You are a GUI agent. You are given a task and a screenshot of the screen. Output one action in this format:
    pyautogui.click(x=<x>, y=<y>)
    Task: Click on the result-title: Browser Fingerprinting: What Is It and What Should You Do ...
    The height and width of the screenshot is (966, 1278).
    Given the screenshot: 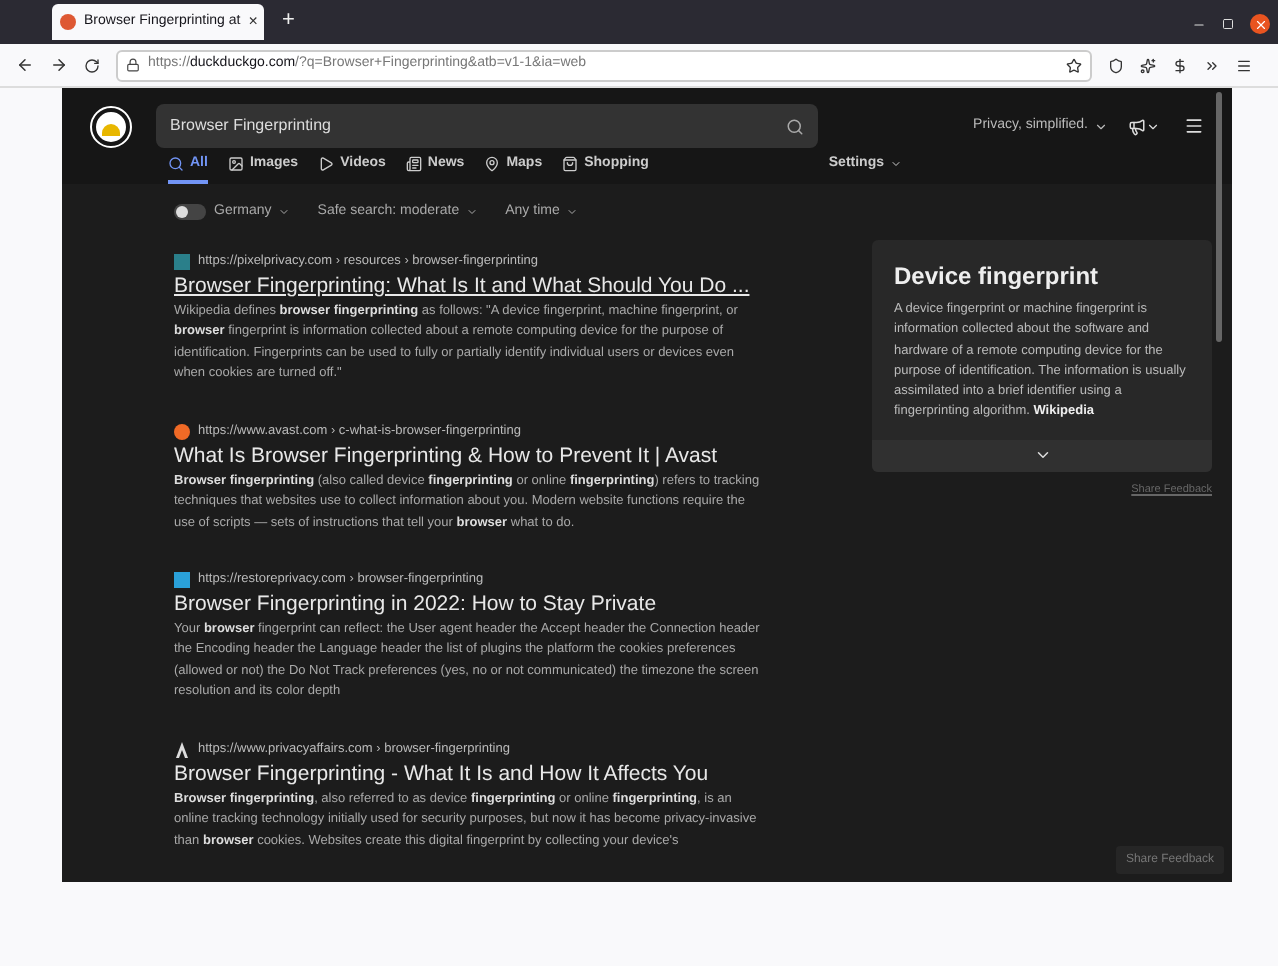 What is the action you would take?
    pyautogui.click(x=468, y=286)
    